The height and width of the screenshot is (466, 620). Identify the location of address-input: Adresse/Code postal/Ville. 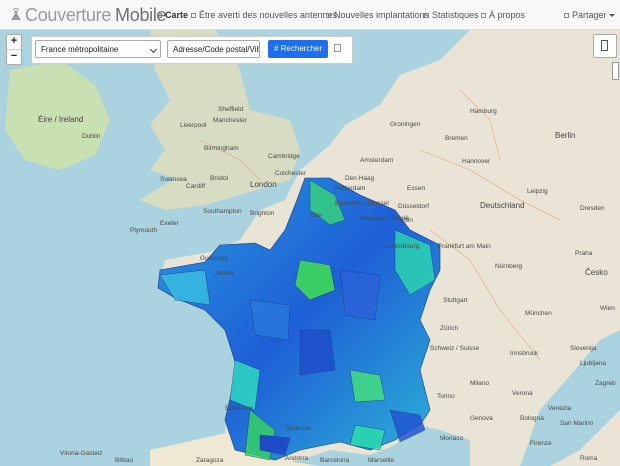
(213, 49).